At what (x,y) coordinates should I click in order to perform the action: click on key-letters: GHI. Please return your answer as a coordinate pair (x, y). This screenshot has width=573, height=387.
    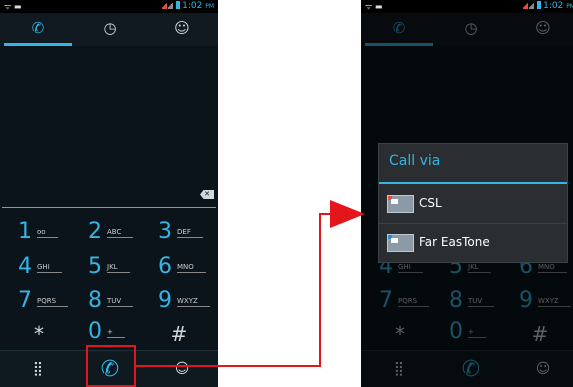
    Looking at the image, I should click on (49, 268).